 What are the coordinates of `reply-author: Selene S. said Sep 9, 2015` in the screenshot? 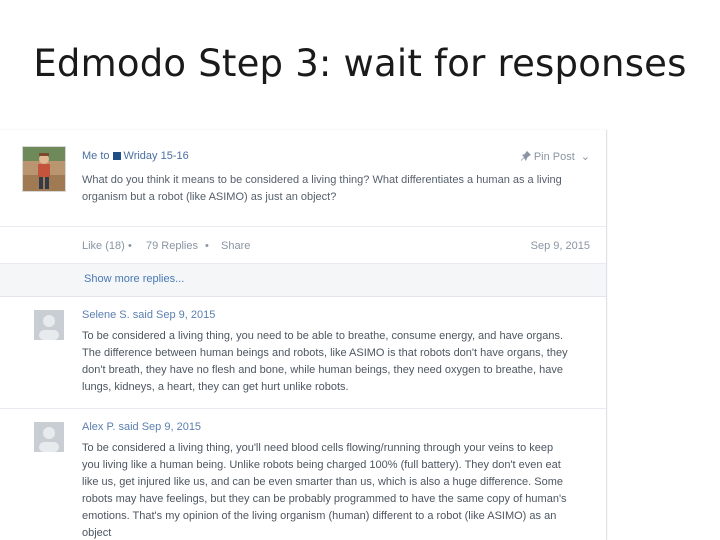 It's located at (148, 315).